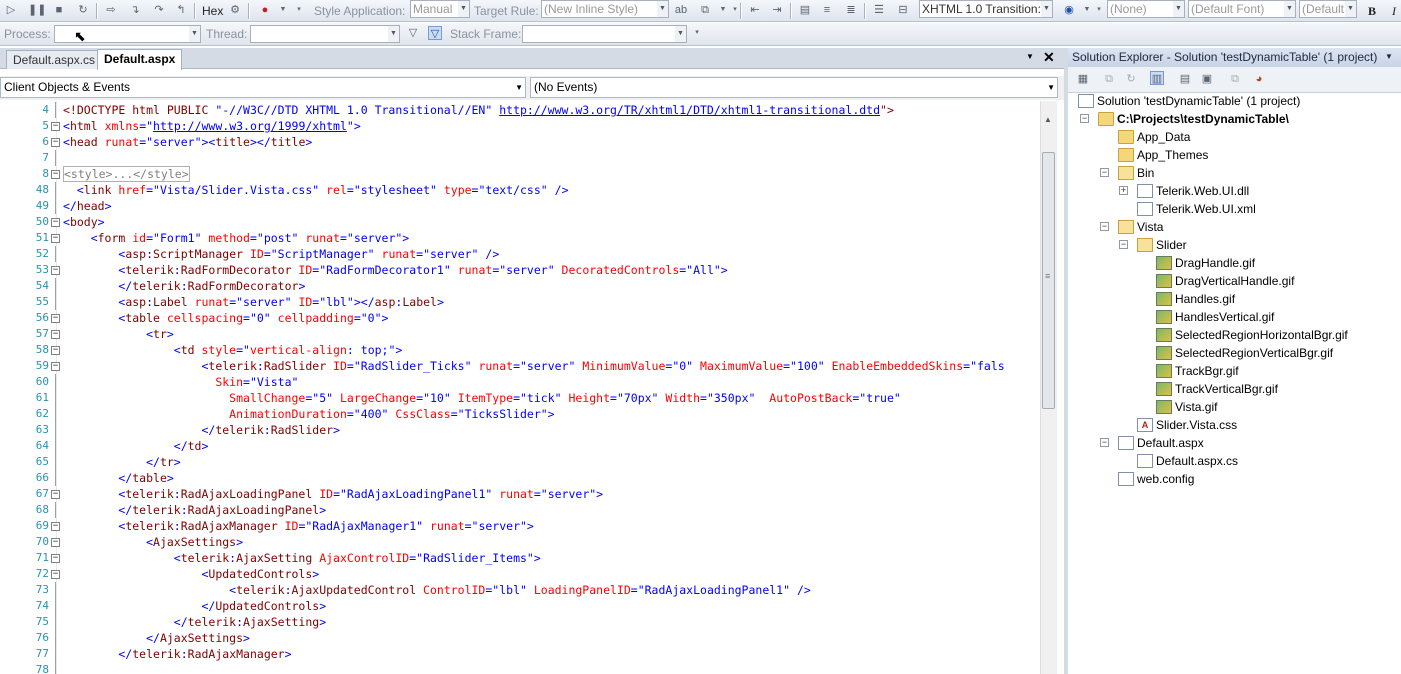 The image size is (1401, 674). Describe the element at coordinates (520, 542) in the screenshot. I see `code-line: 70− <AjaxSettings>` at that location.